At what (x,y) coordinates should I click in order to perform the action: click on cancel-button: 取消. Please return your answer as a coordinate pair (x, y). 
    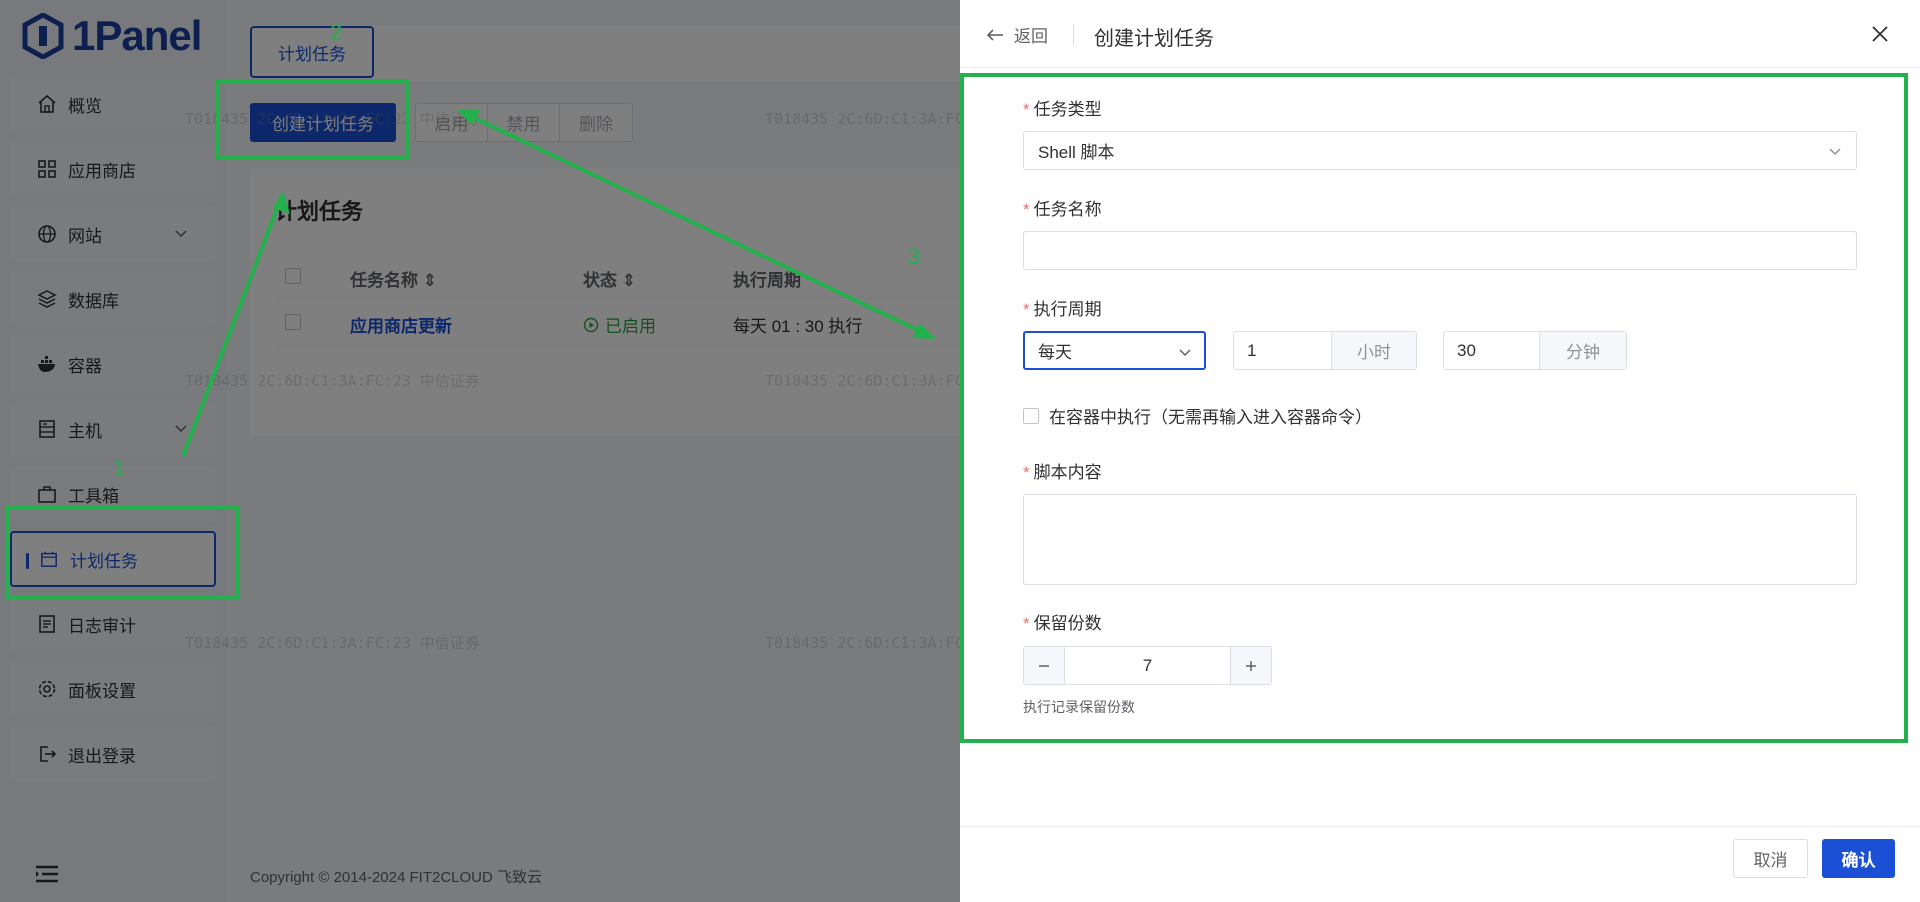
    Looking at the image, I should click on (1770, 858).